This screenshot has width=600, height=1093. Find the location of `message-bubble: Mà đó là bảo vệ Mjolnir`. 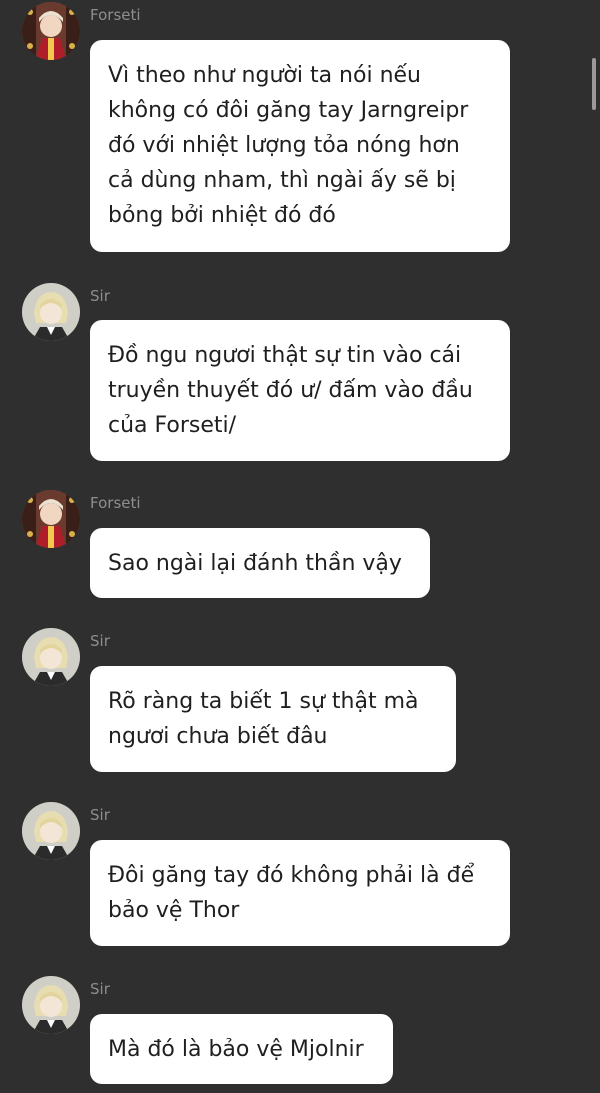

message-bubble: Mà đó là bảo vệ Mjolnir is located at coordinates (241, 1049).